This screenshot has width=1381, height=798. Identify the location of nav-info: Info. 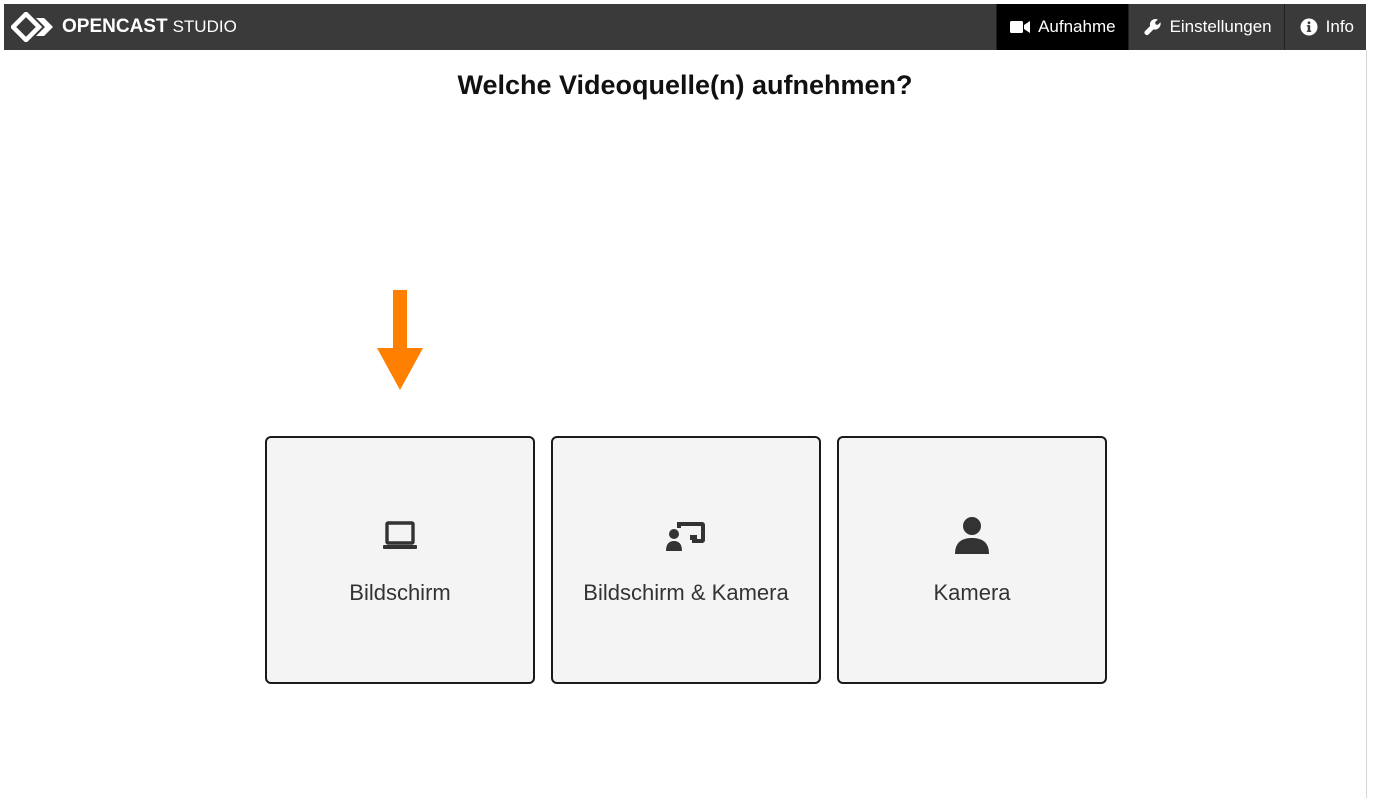
(1324, 27).